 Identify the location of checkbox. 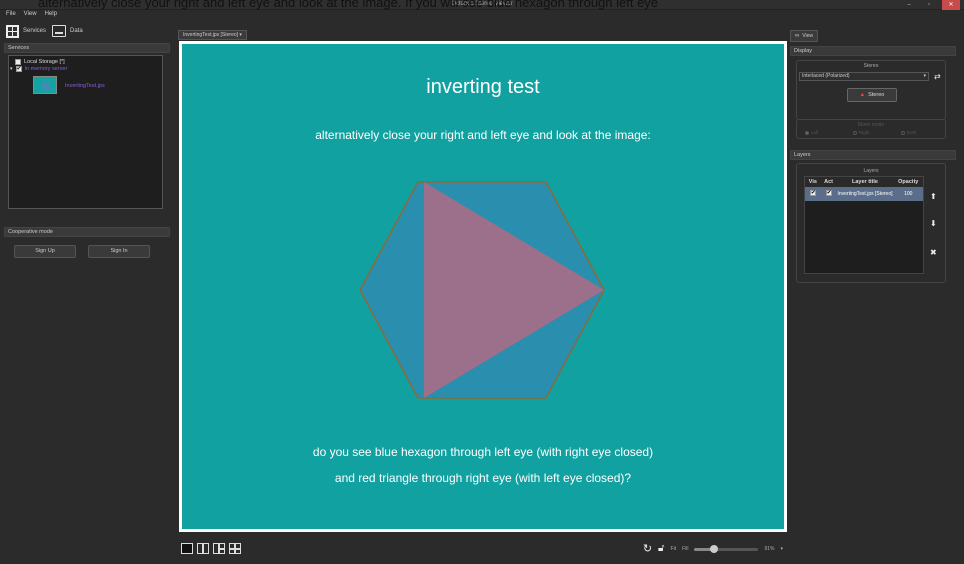
(18, 68).